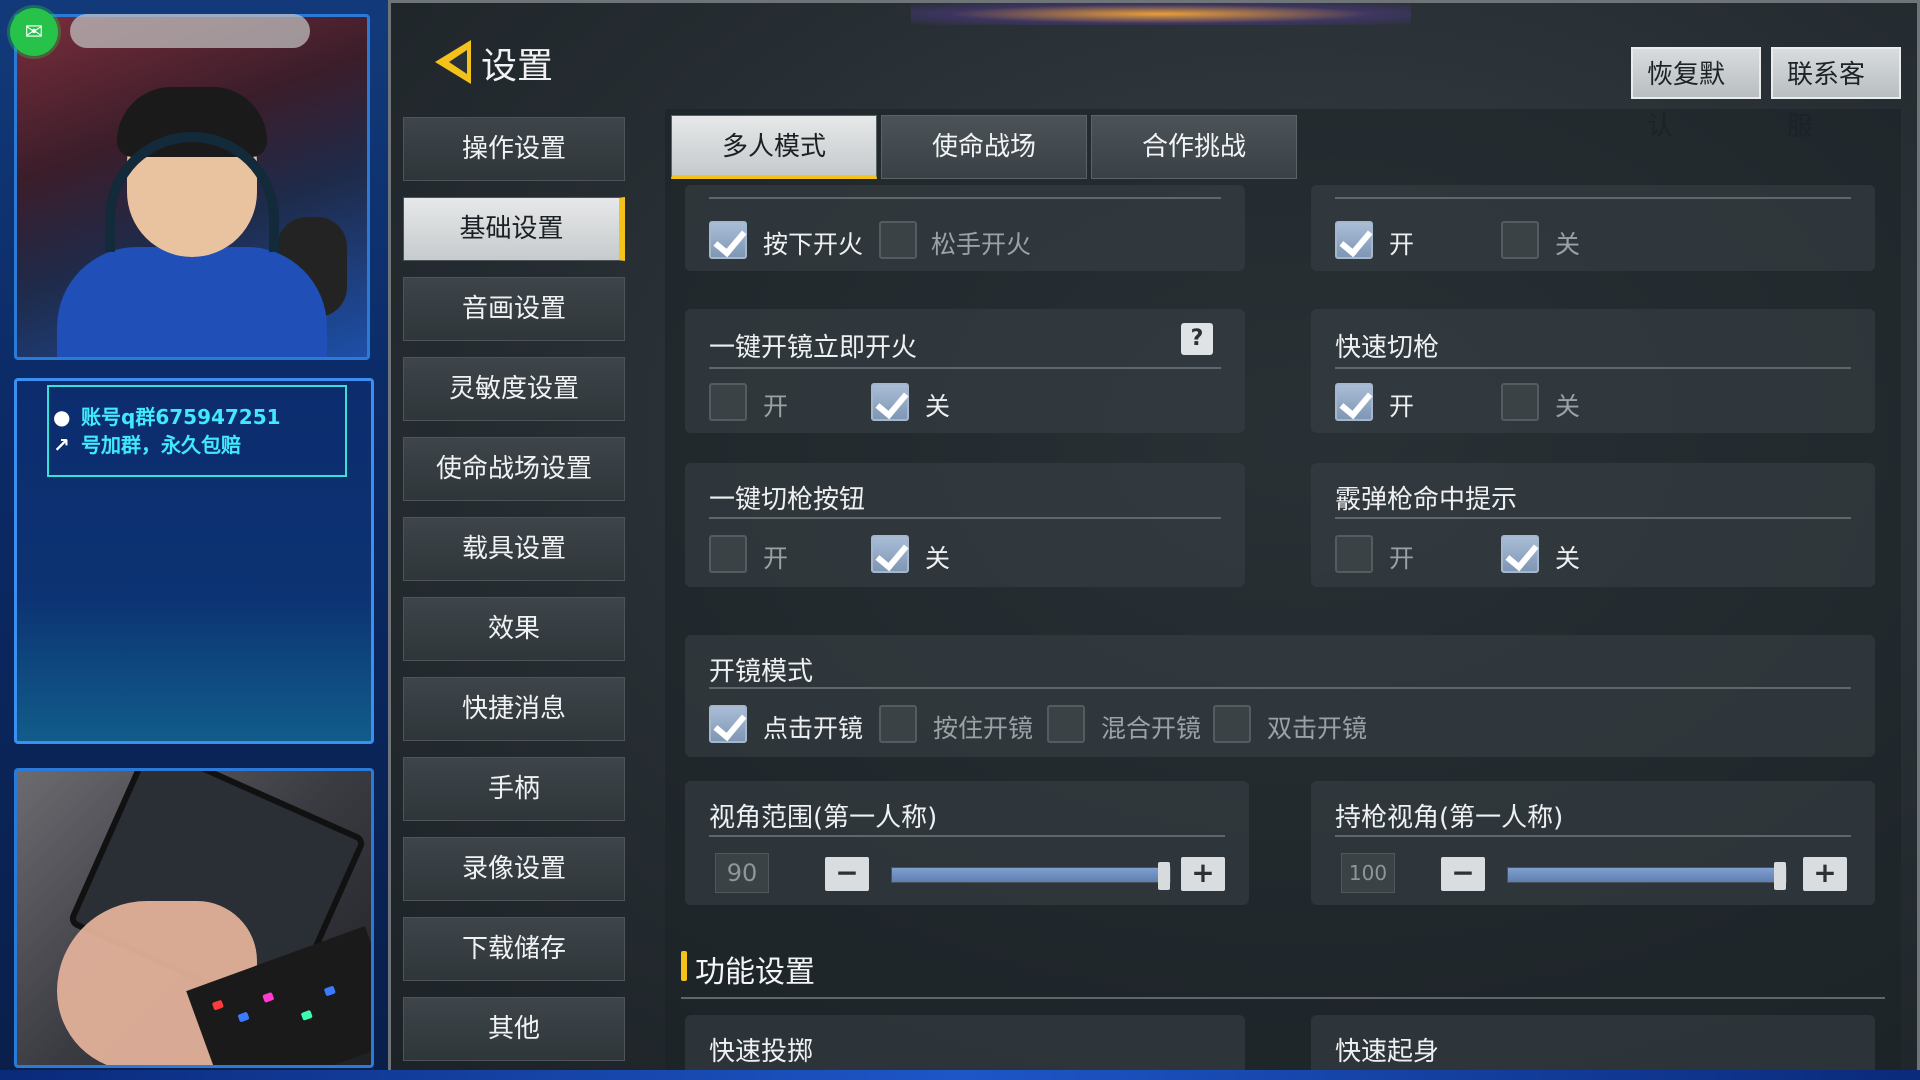 The height and width of the screenshot is (1080, 1920). I want to click on checkbox-hold-scope, so click(898, 724).